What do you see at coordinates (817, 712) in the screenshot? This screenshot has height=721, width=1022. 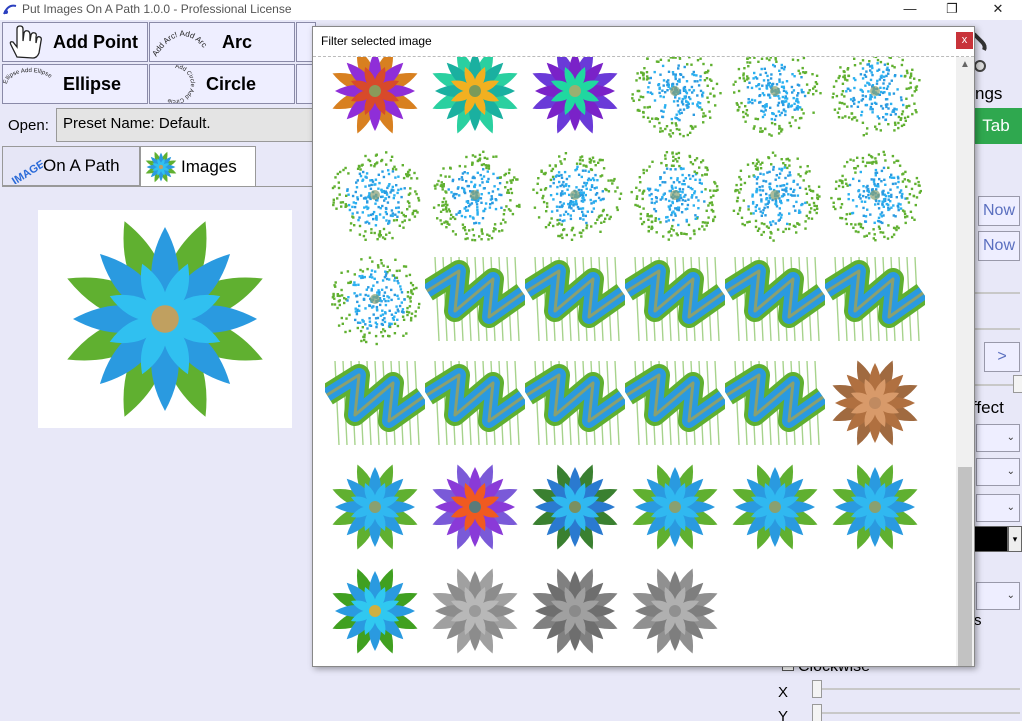 I see `y-slider-thumb` at bounding box center [817, 712].